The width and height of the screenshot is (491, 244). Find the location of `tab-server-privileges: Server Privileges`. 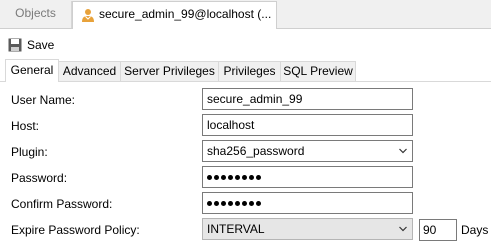

tab-server-privileges: Server Privileges is located at coordinates (169, 71).